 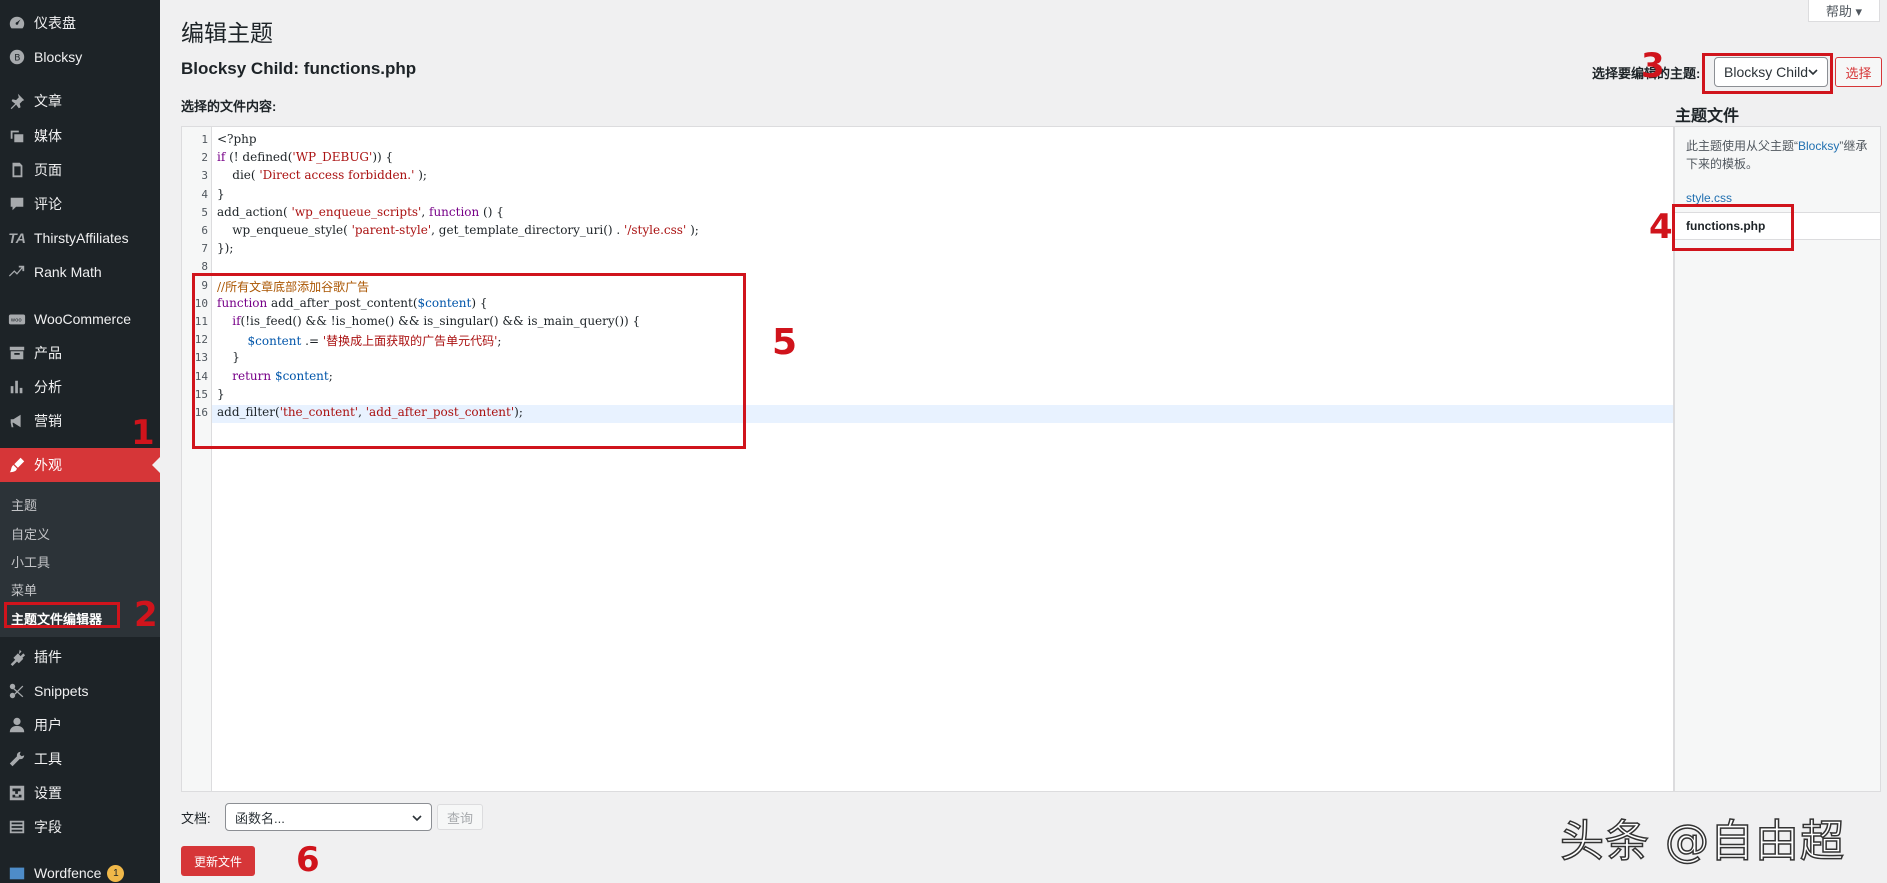 What do you see at coordinates (68, 873) in the screenshot?
I see `sidebar-item-label: Wordfence` at bounding box center [68, 873].